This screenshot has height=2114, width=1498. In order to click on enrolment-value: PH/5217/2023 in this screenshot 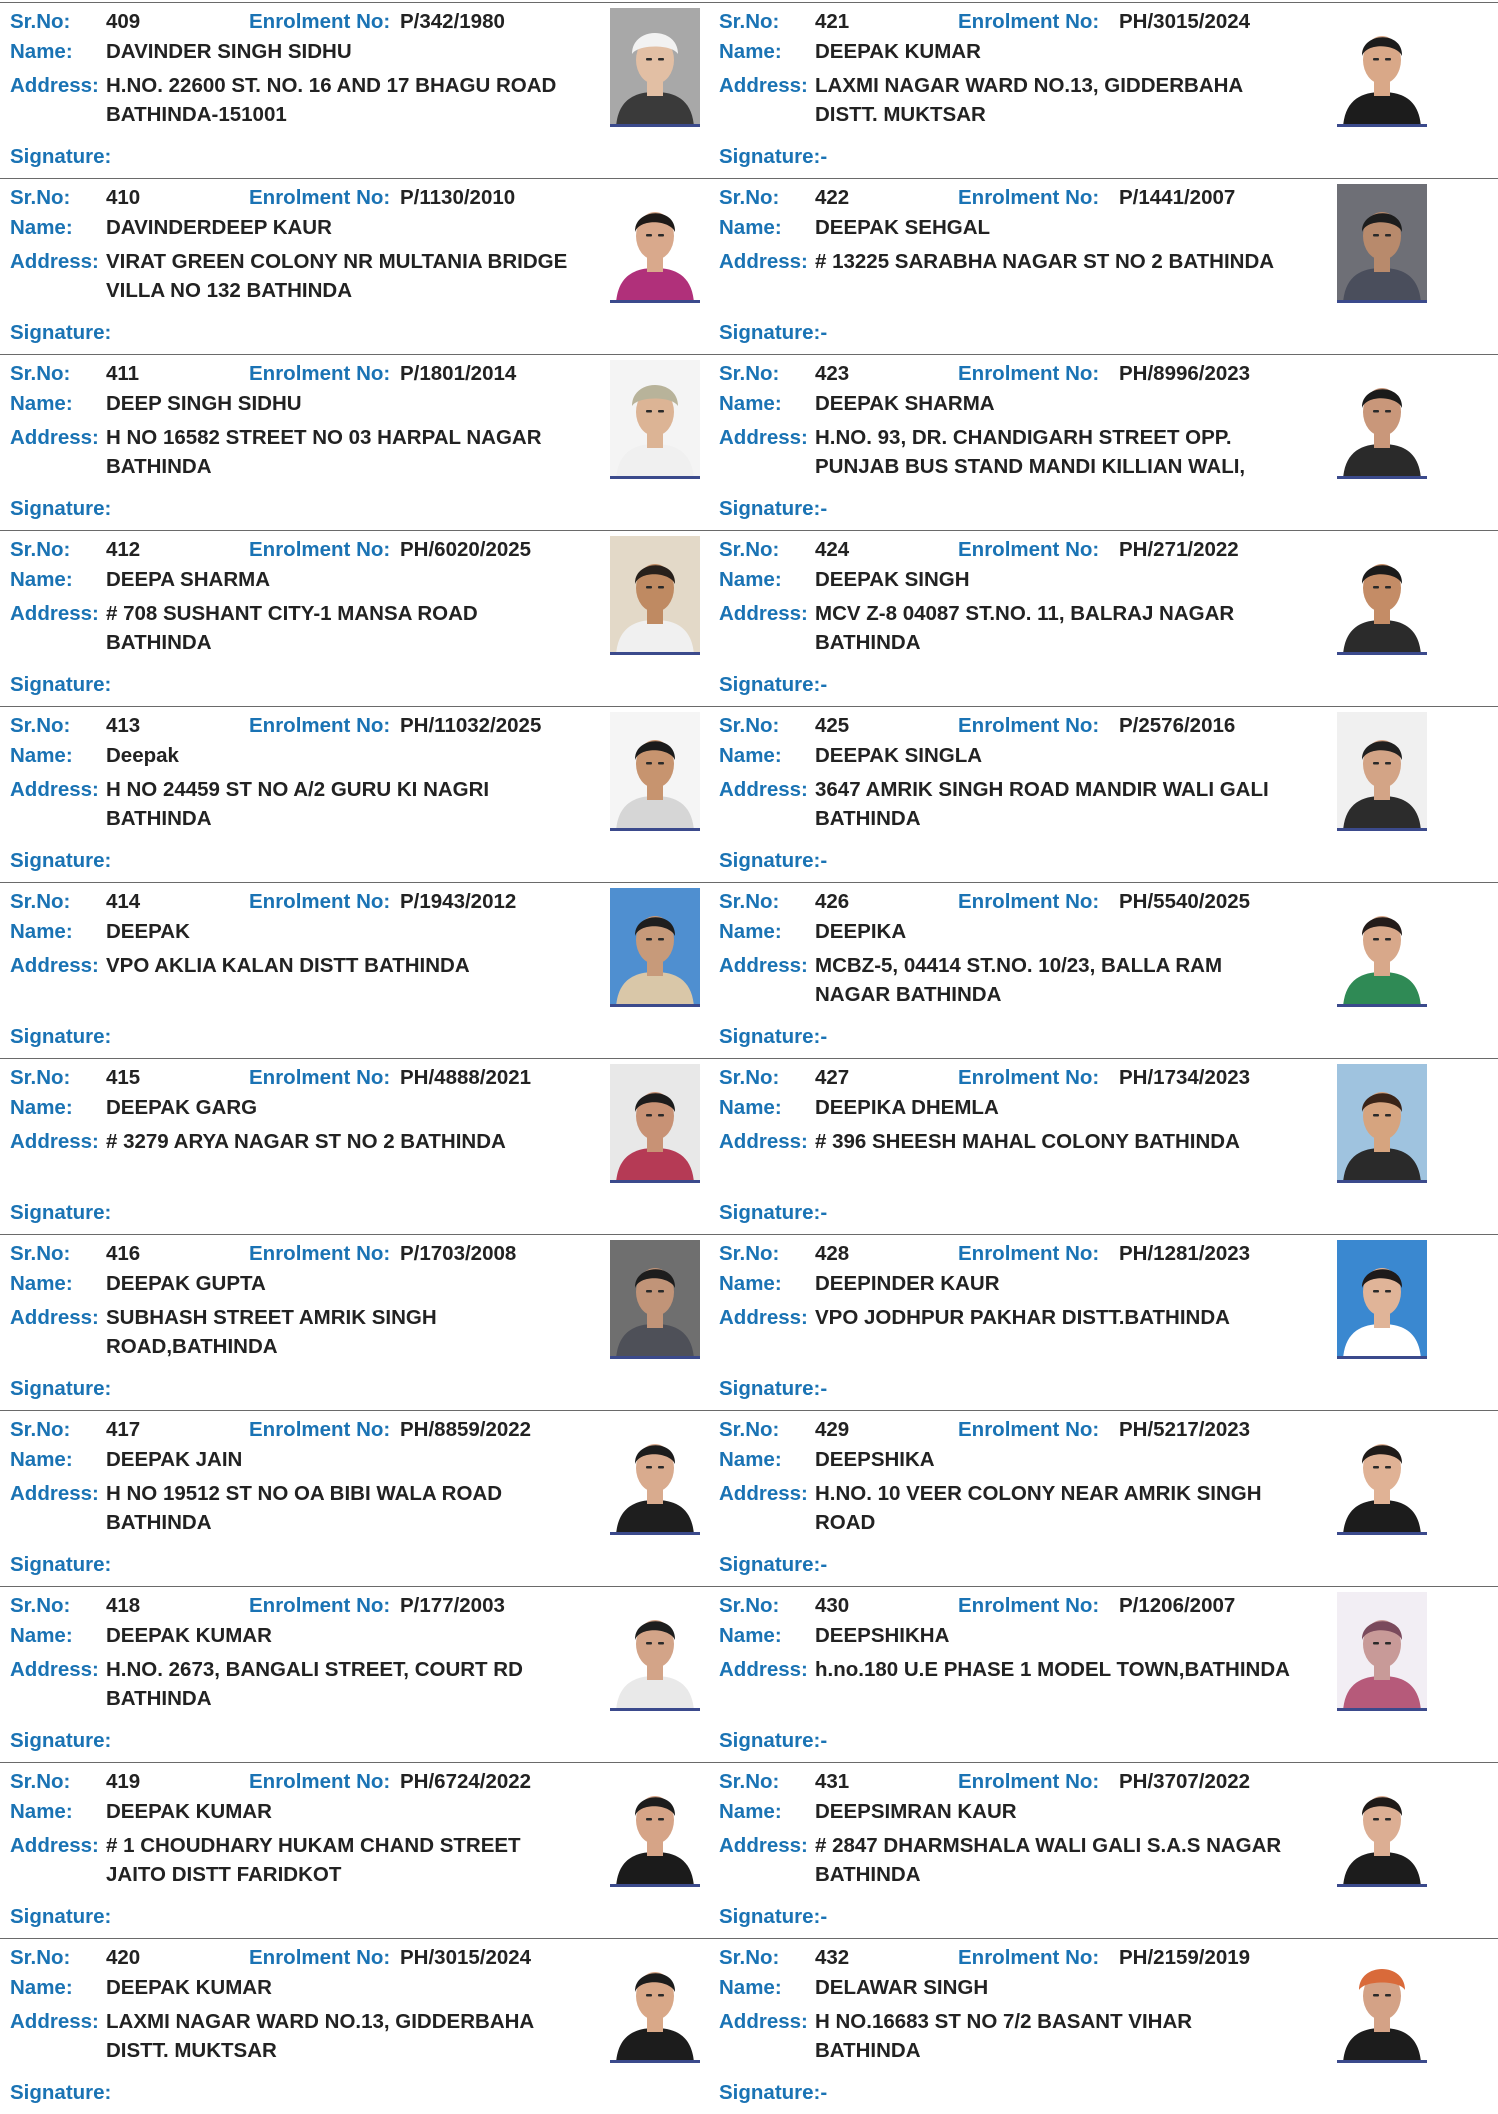, I will do `click(1185, 1429)`.